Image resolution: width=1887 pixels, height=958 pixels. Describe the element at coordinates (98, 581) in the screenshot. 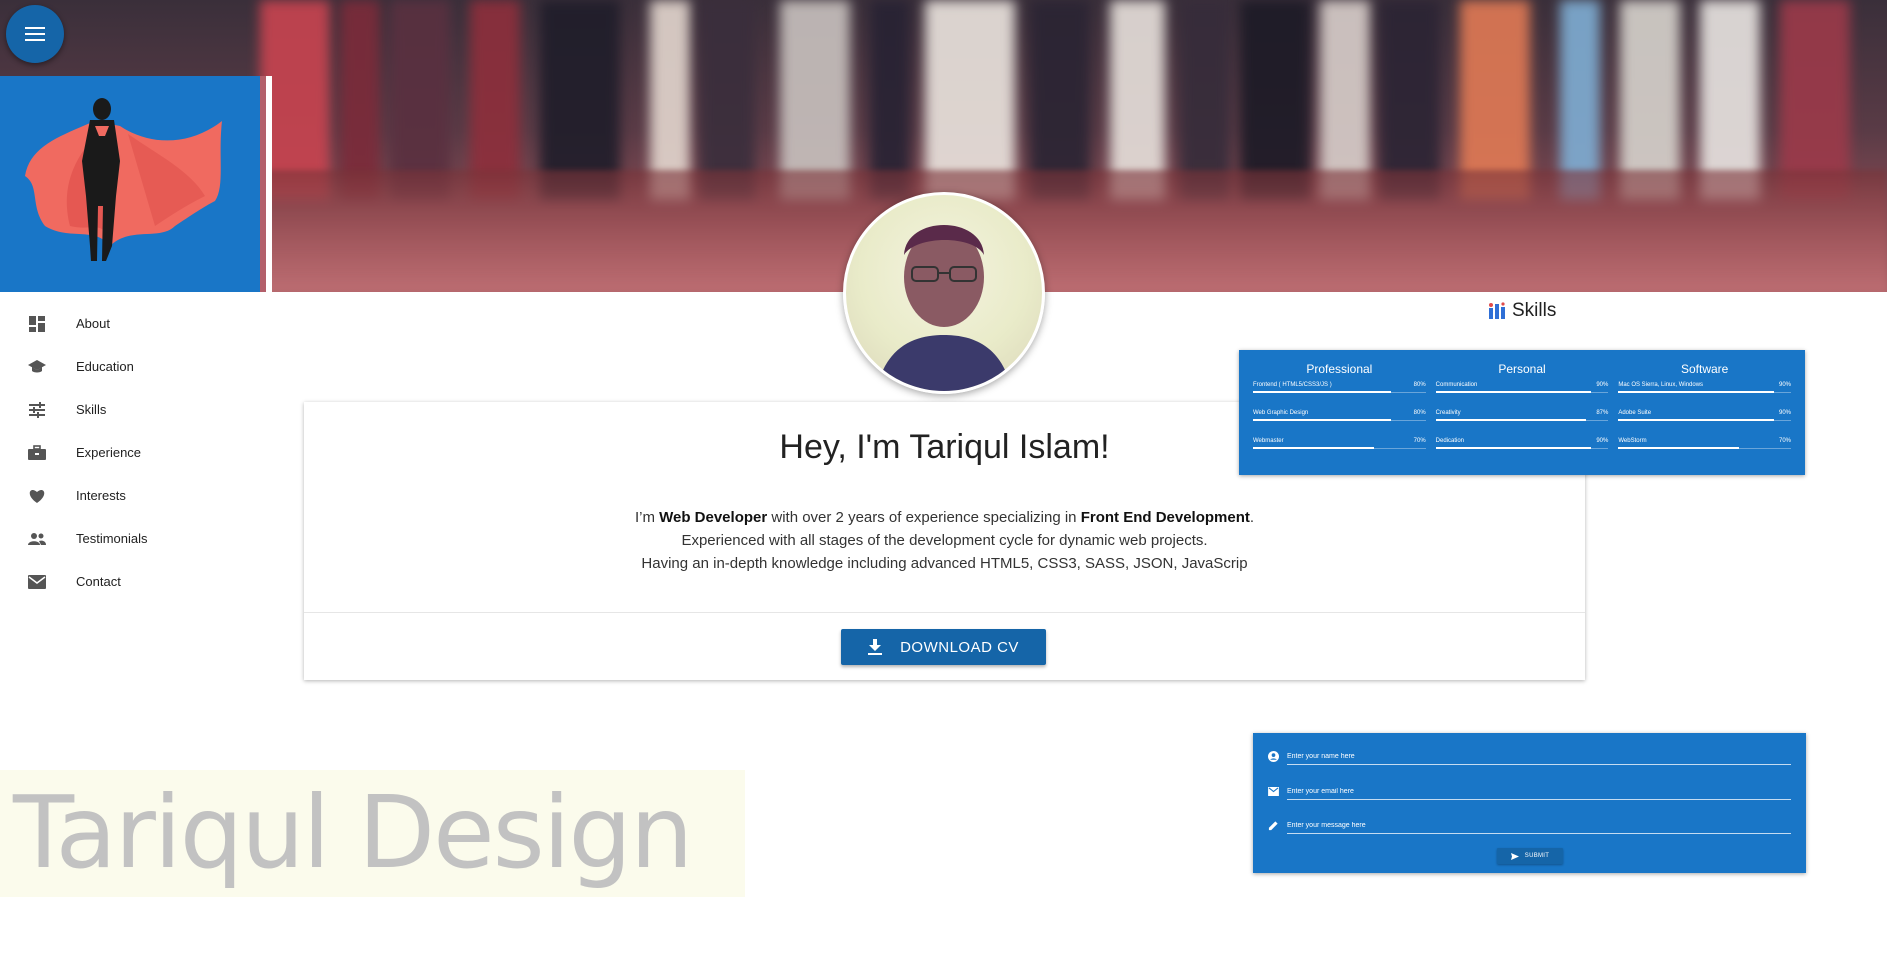

I see `sidebar-item-label: Contact` at that location.